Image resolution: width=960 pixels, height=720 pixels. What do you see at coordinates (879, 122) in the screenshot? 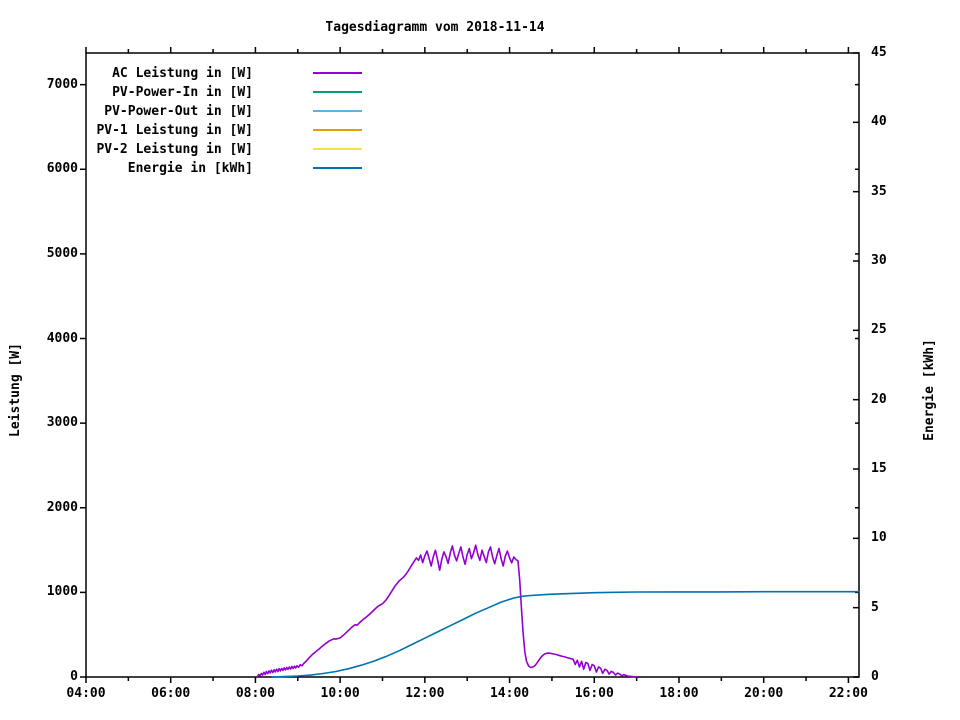
I see `y-right-tick-label: 40` at bounding box center [879, 122].